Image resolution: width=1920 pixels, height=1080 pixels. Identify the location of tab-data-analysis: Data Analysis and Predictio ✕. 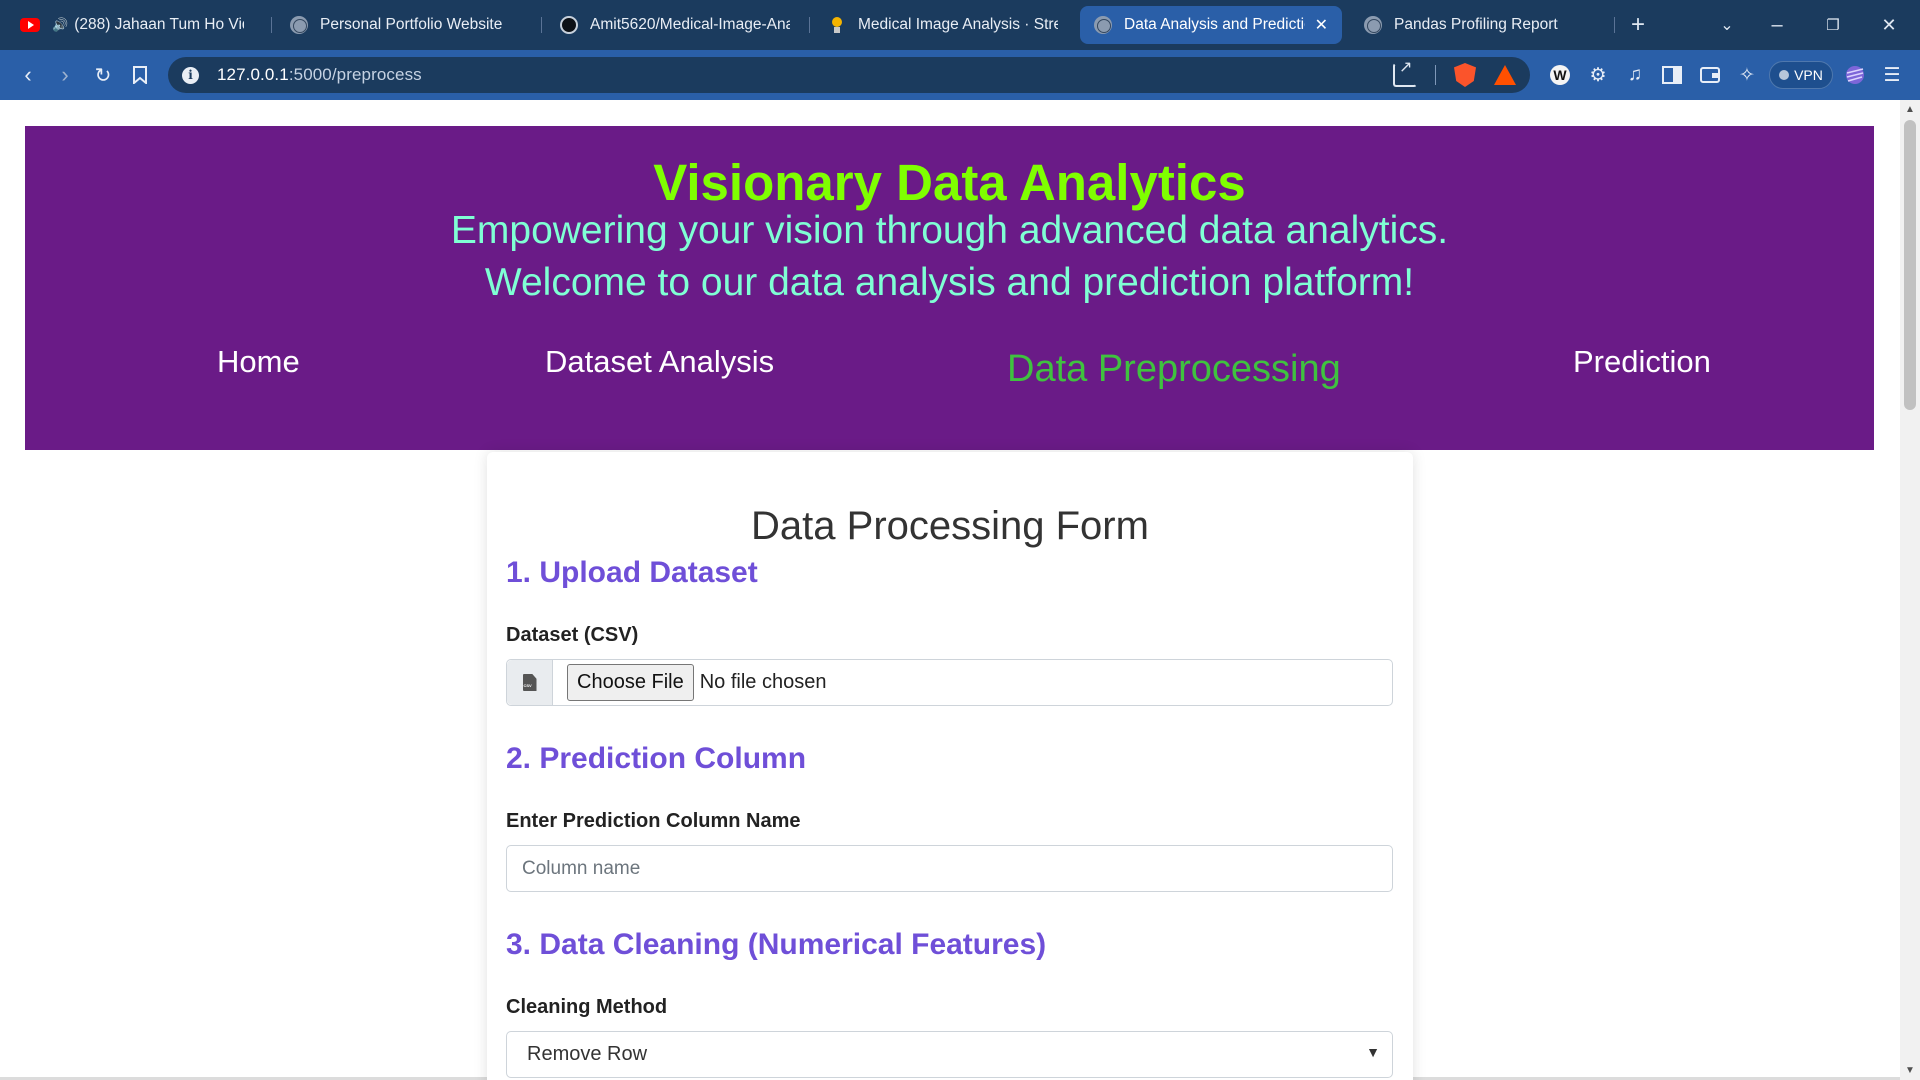
(1211, 25).